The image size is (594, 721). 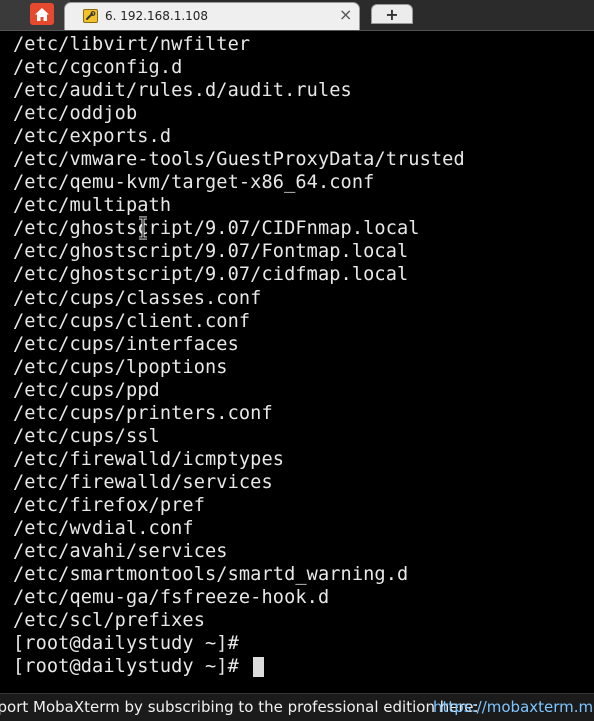 I want to click on terminal-line: /etc/firefox/pref, so click(x=109, y=505).